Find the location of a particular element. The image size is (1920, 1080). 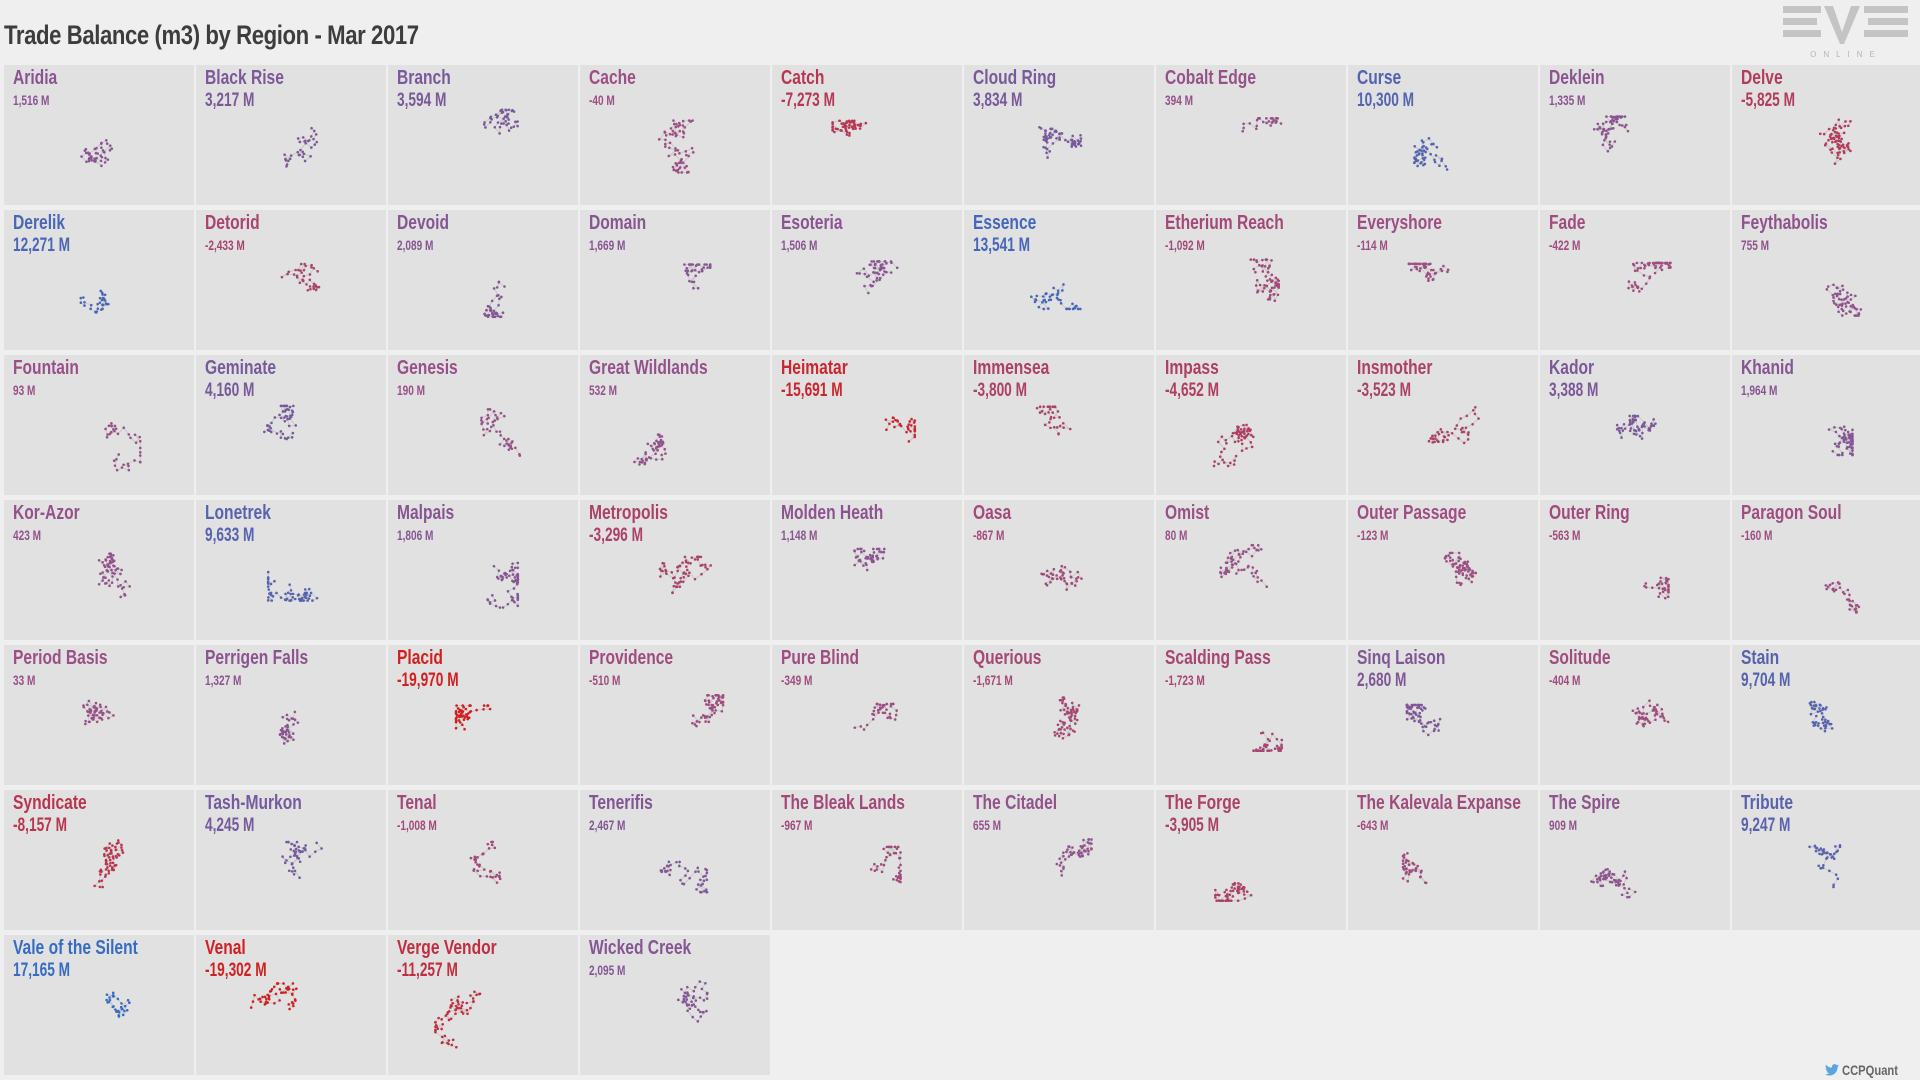

region-name: Curse is located at coordinates (1379, 78).